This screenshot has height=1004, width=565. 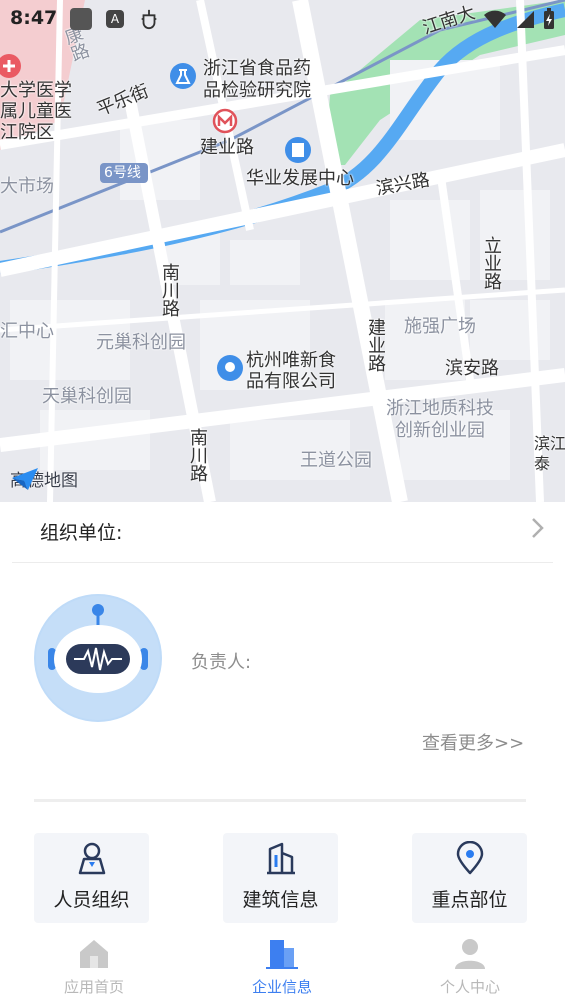 What do you see at coordinates (300, 178) in the screenshot?
I see `map-label-huaye-center: 华业发展中心` at bounding box center [300, 178].